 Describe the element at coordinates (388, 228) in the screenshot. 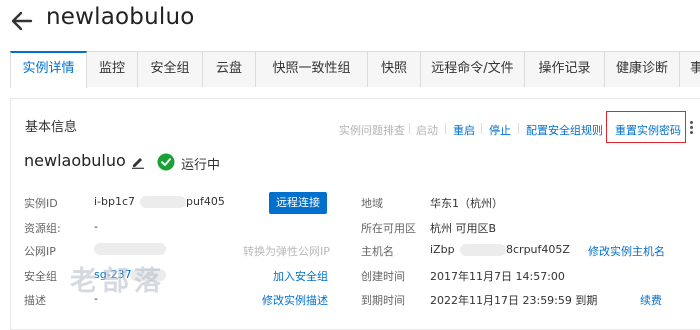

I see `zone-label: 所在可用区` at that location.